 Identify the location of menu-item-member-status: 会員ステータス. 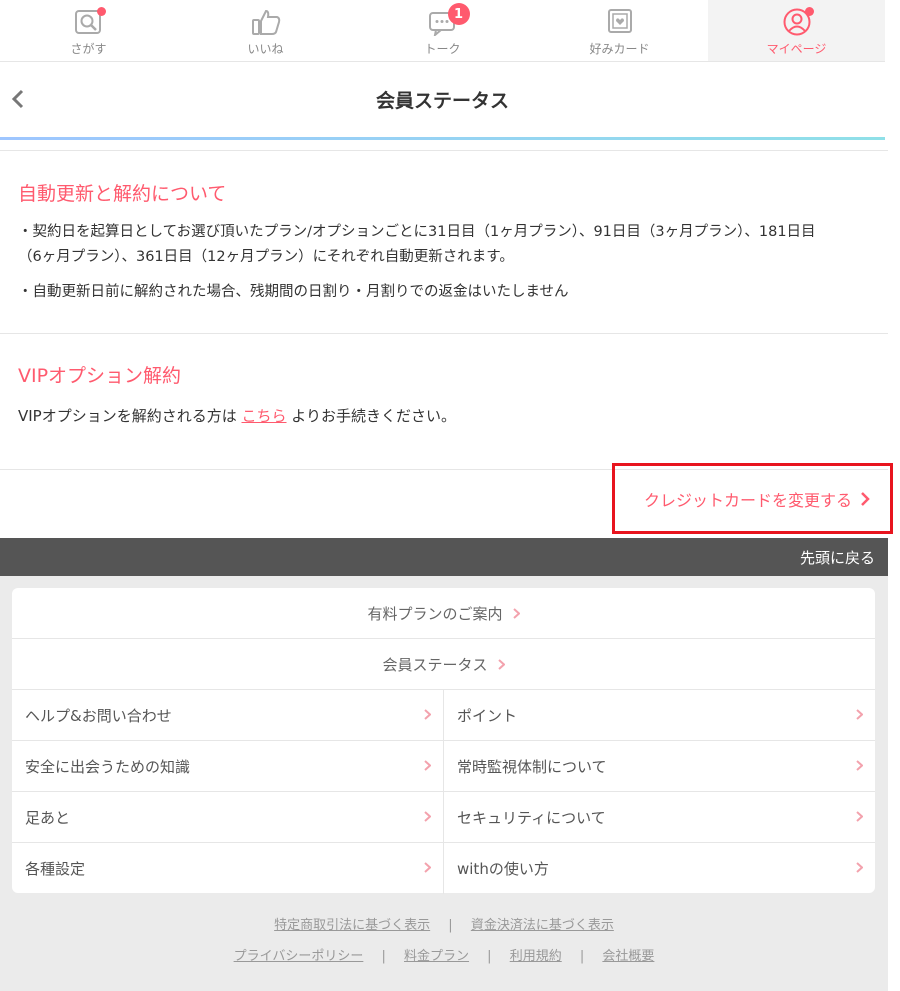
(443, 664).